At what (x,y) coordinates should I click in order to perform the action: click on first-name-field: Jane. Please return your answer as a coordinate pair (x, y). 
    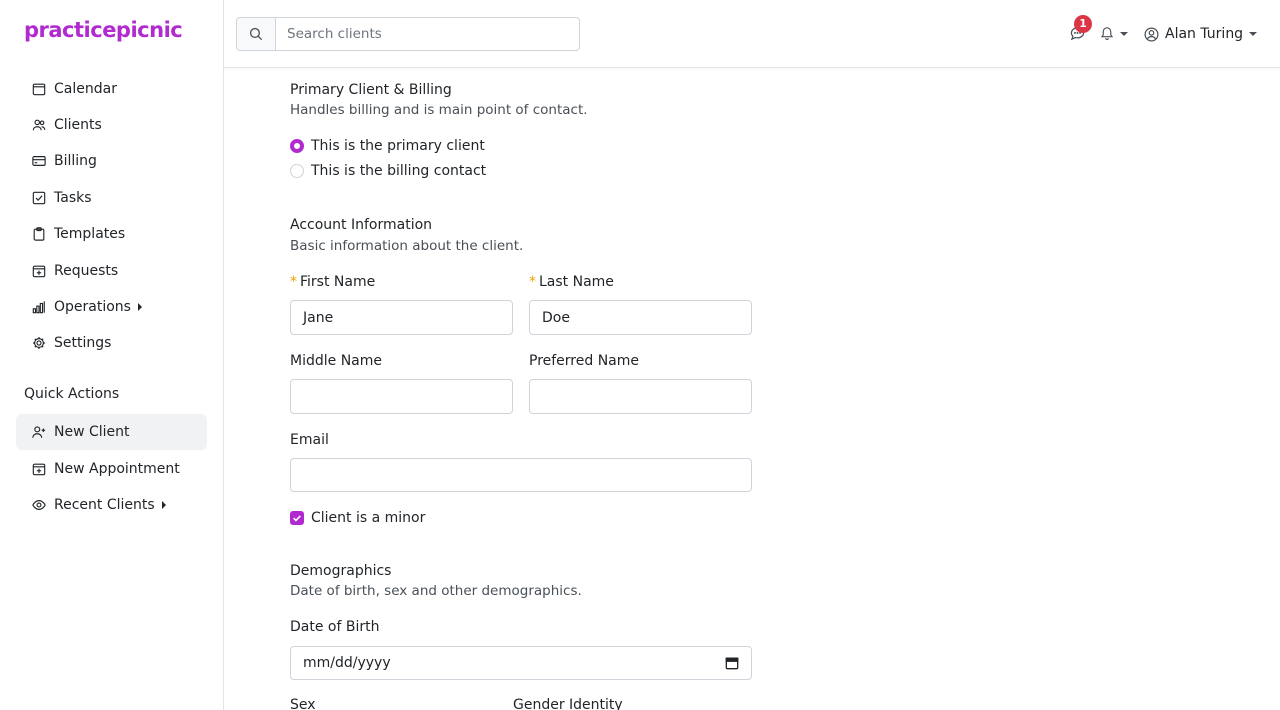
    Looking at the image, I should click on (401, 317).